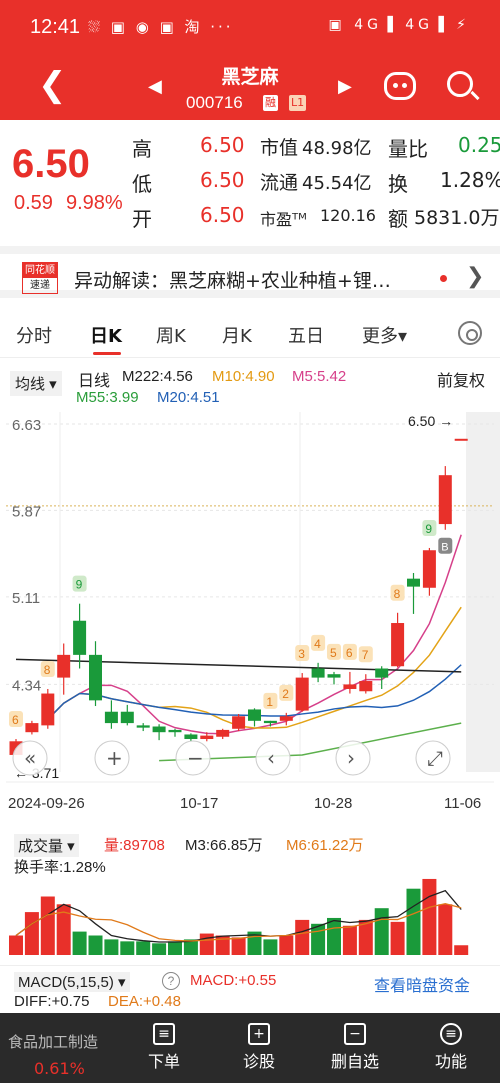 The height and width of the screenshot is (1083, 500). What do you see at coordinates (36, 383) in the screenshot?
I see `indicator-select: 均线 ▾` at bounding box center [36, 383].